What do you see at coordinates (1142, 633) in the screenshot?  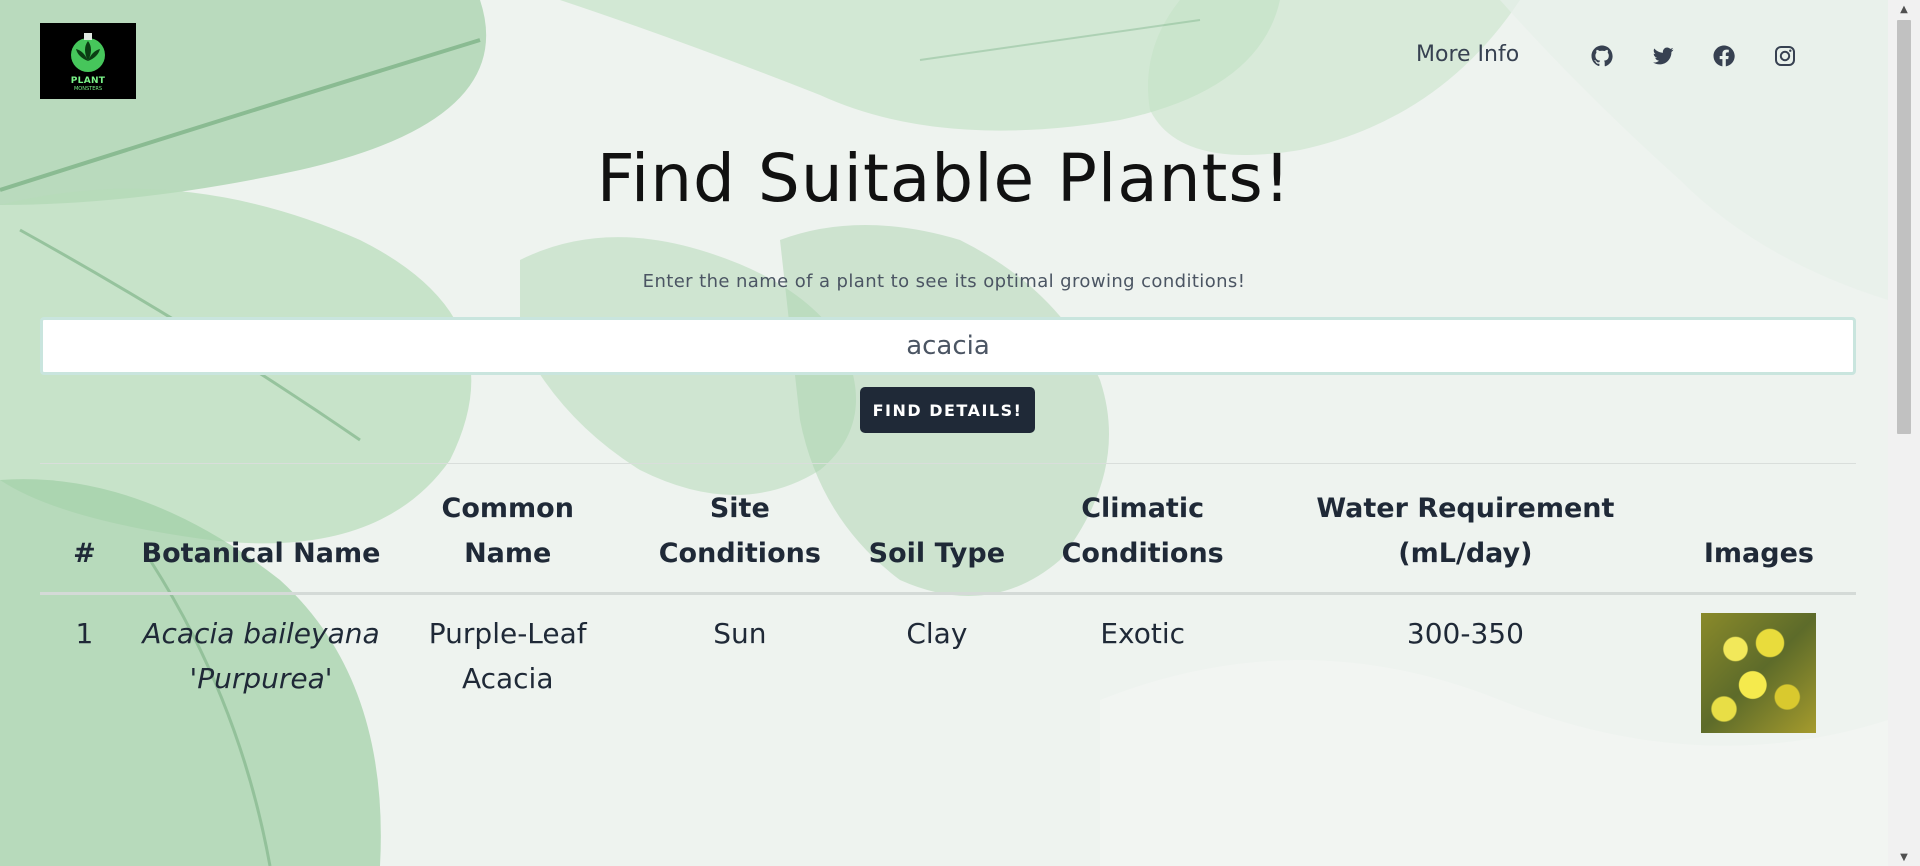 I see `climatic-conditions-cell: Exotic` at bounding box center [1142, 633].